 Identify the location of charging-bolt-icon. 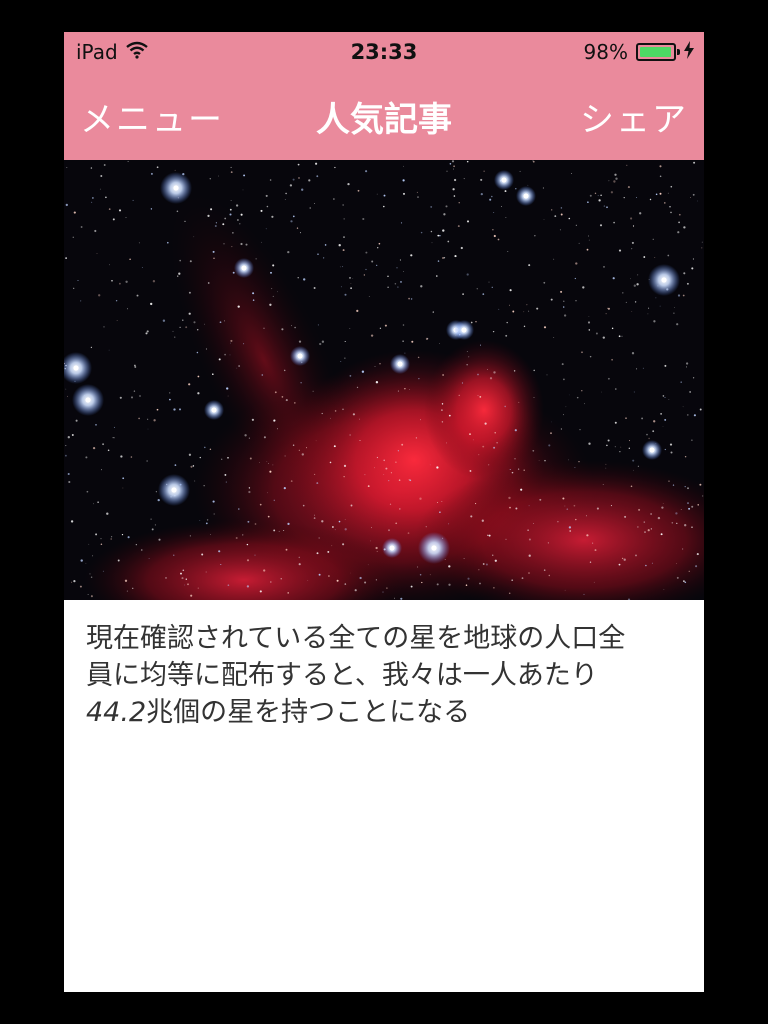
(689, 52).